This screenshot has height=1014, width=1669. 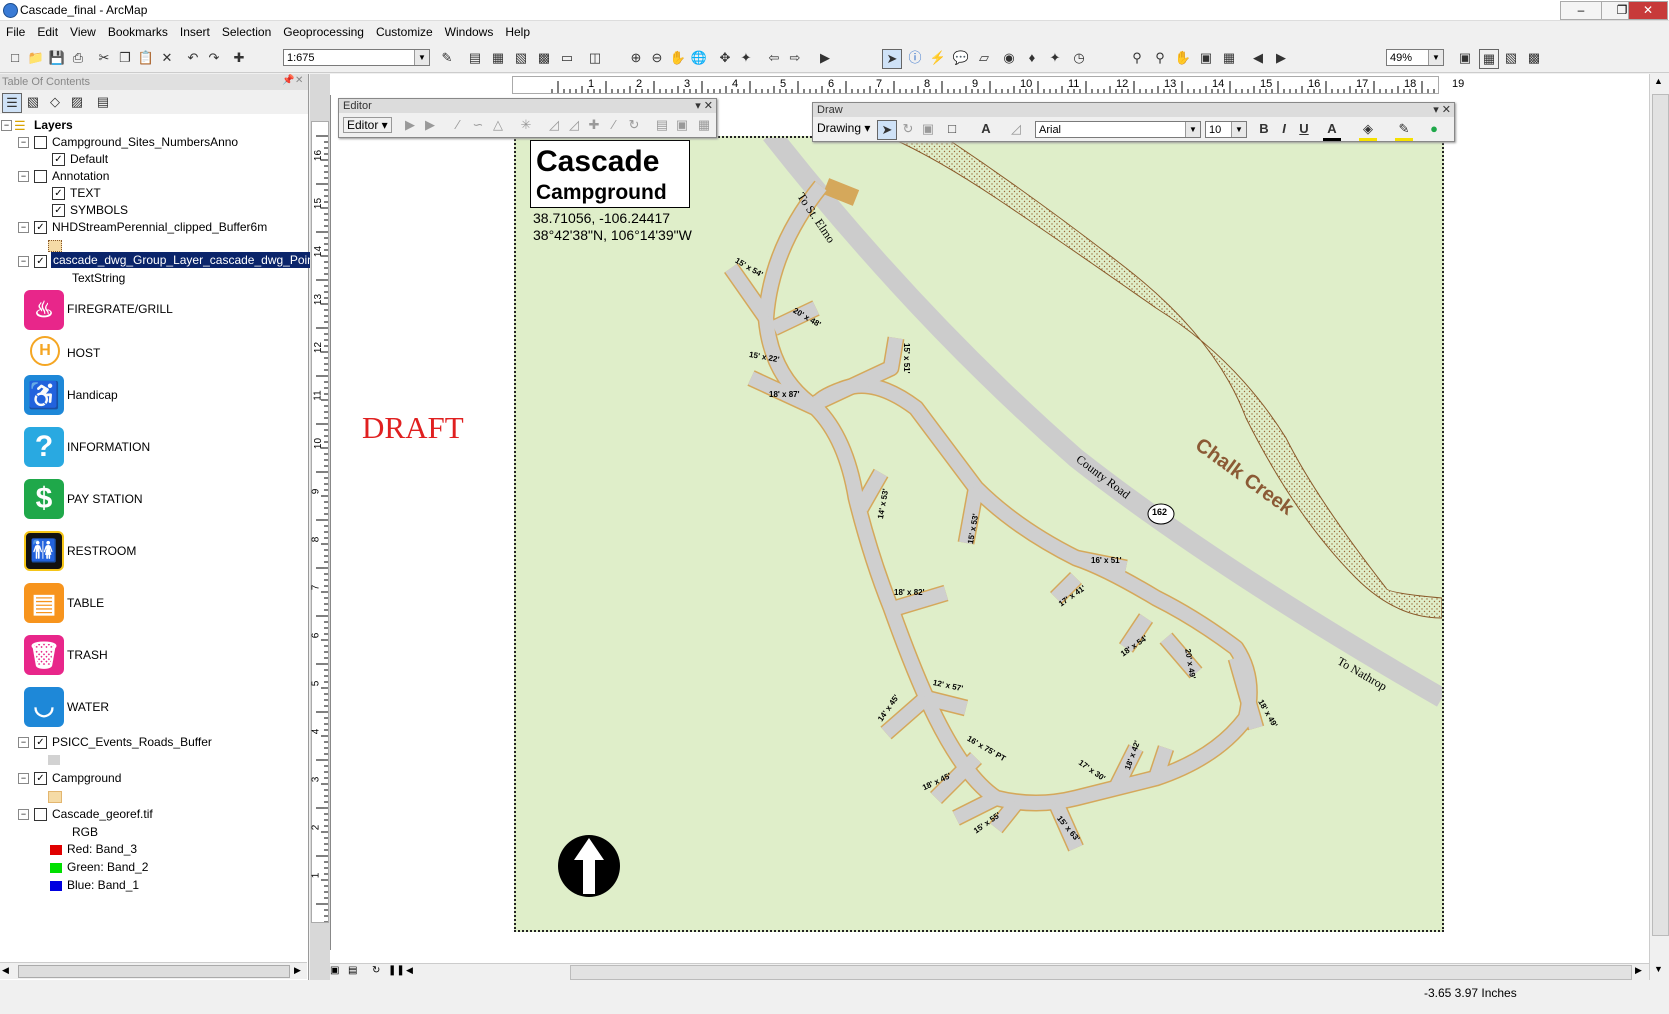 What do you see at coordinates (55, 102) in the screenshot?
I see `list-by-visibility-icon: ◇` at bounding box center [55, 102].